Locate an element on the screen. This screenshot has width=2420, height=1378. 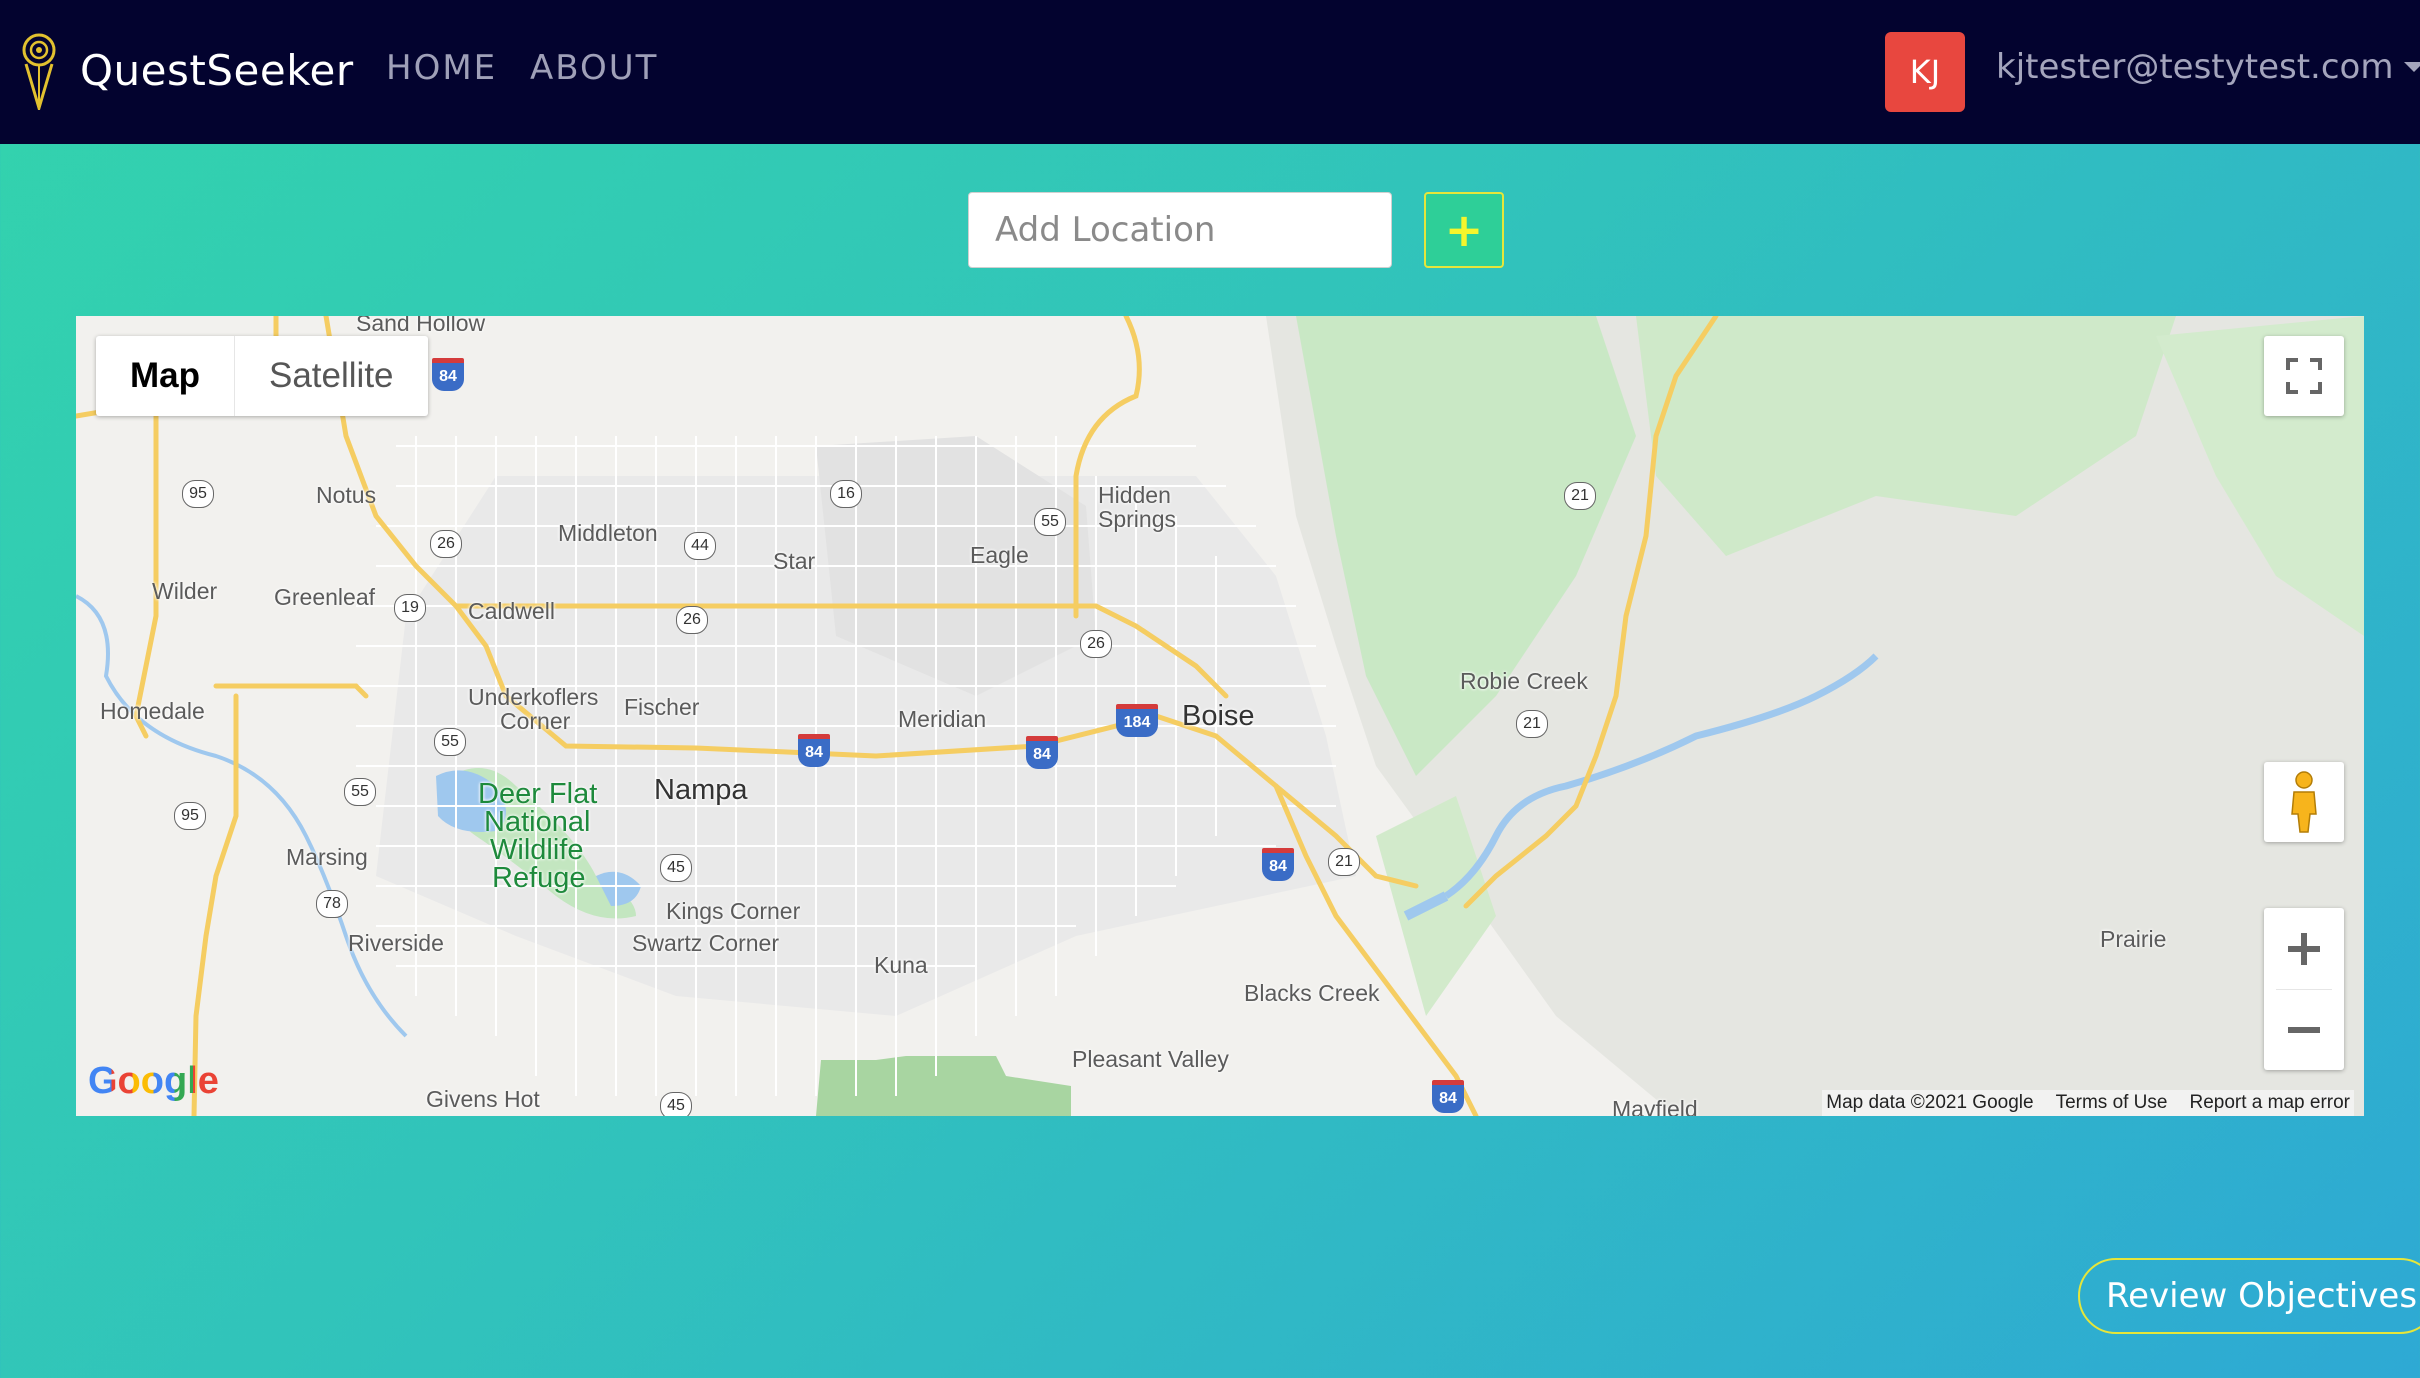
report-map-error-link: Report a map error is located at coordinates (2269, 1103).